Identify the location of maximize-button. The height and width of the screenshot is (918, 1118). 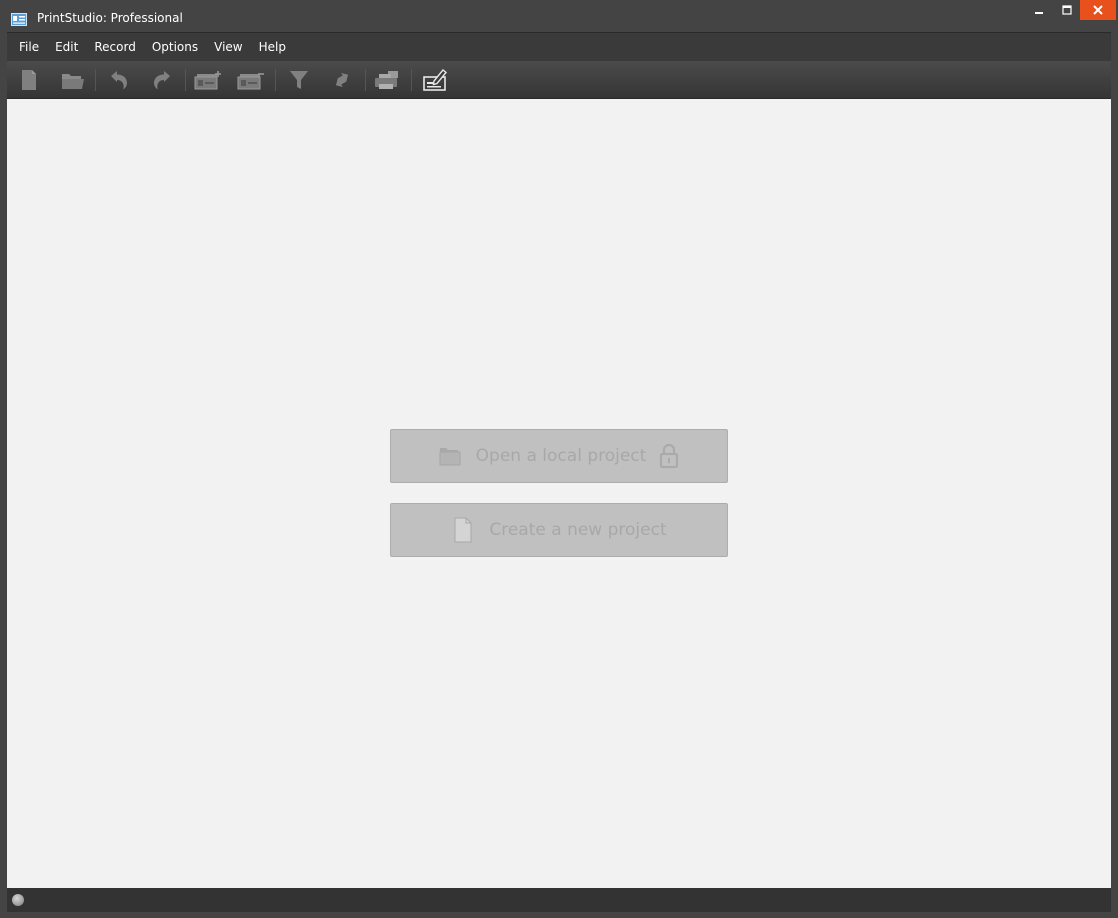
(1066, 10).